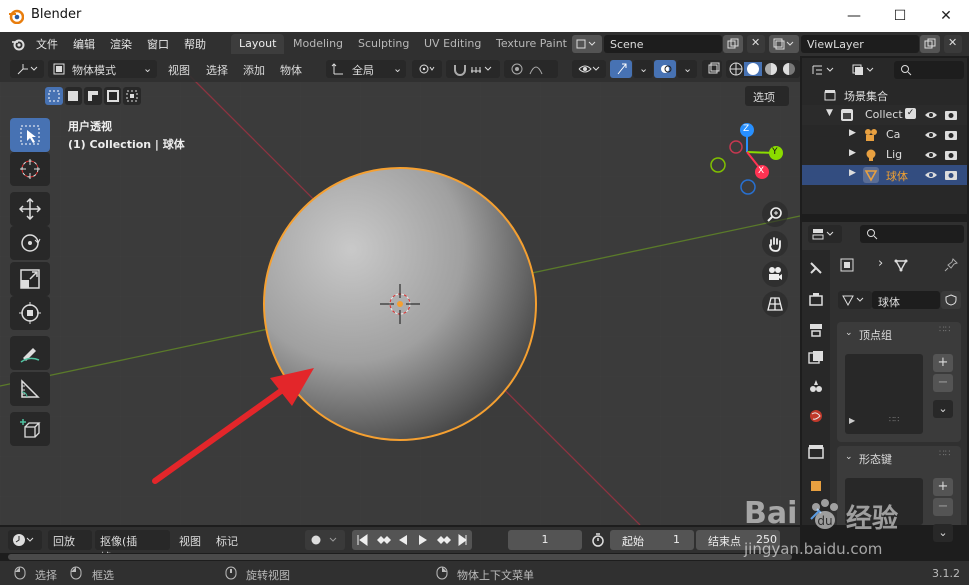 Image resolution: width=969 pixels, height=585 pixels. I want to click on tab-modeling: Modeling, so click(318, 44).